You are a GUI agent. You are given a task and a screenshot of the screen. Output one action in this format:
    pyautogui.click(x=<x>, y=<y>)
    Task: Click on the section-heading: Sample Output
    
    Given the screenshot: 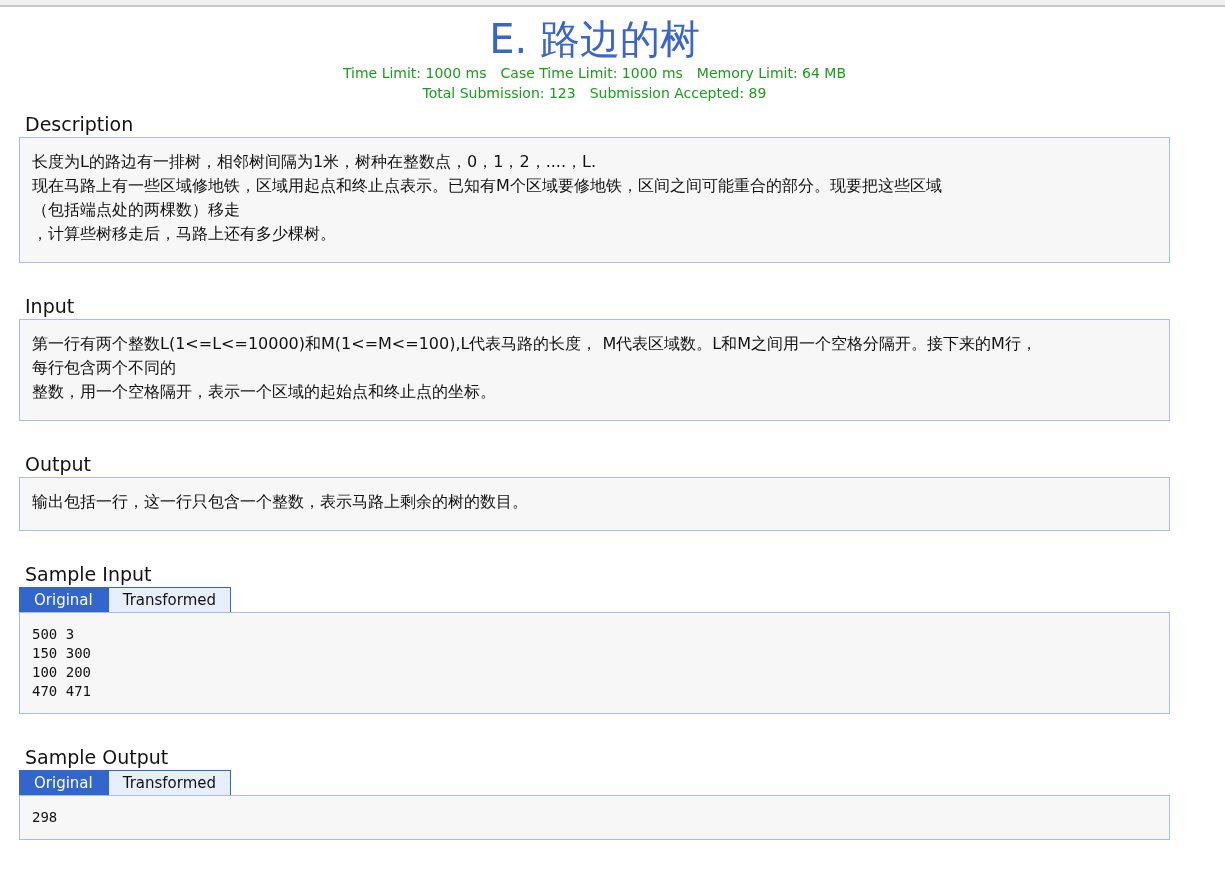 What is the action you would take?
    pyautogui.click(x=97, y=757)
    